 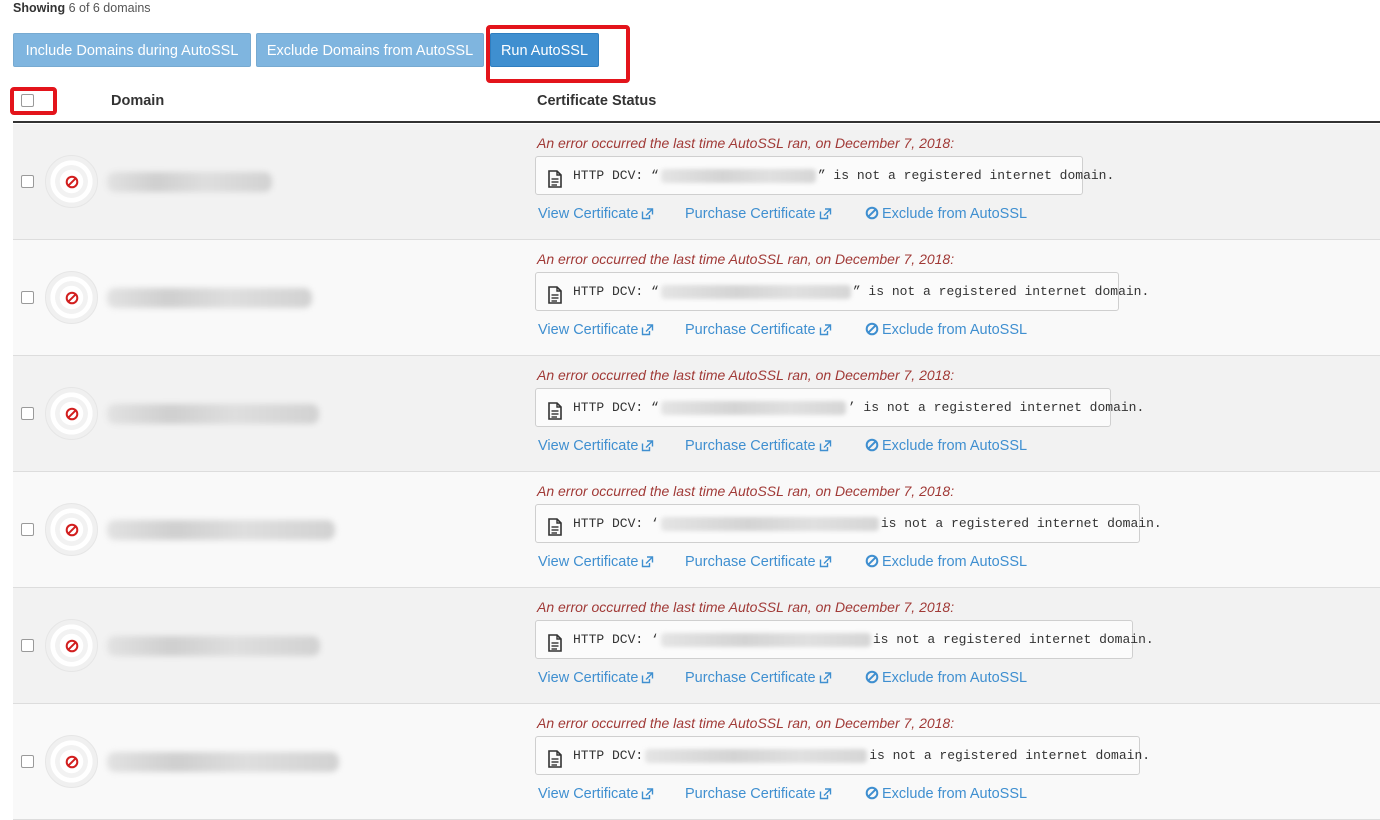 What do you see at coordinates (27, 100) in the screenshot?
I see `select-all-checkbox` at bounding box center [27, 100].